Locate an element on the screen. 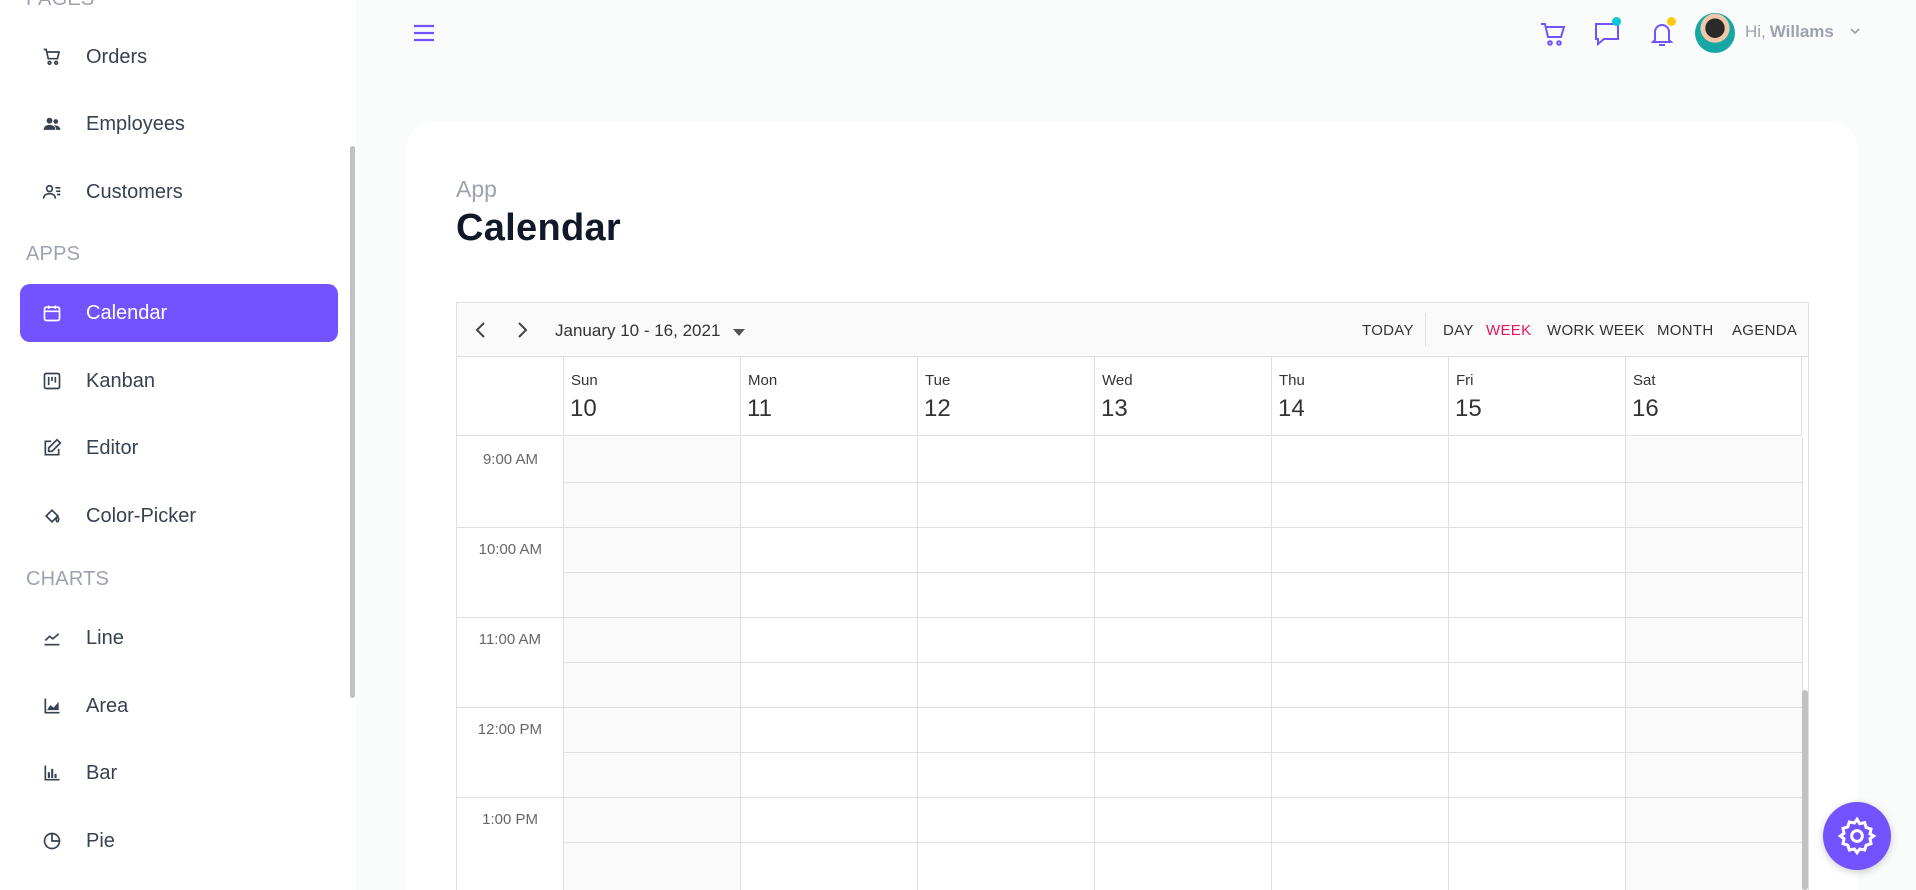  view-month: MONTH is located at coordinates (1685, 330).